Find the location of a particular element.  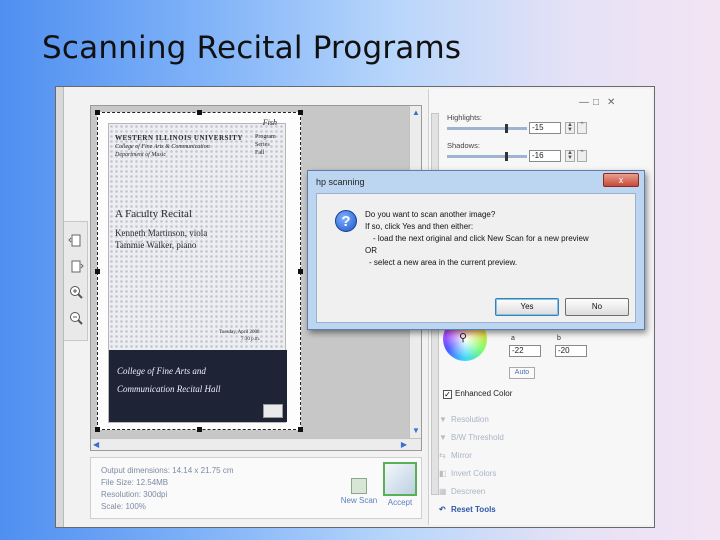

highlights-label: Highlights: is located at coordinates (465, 117).